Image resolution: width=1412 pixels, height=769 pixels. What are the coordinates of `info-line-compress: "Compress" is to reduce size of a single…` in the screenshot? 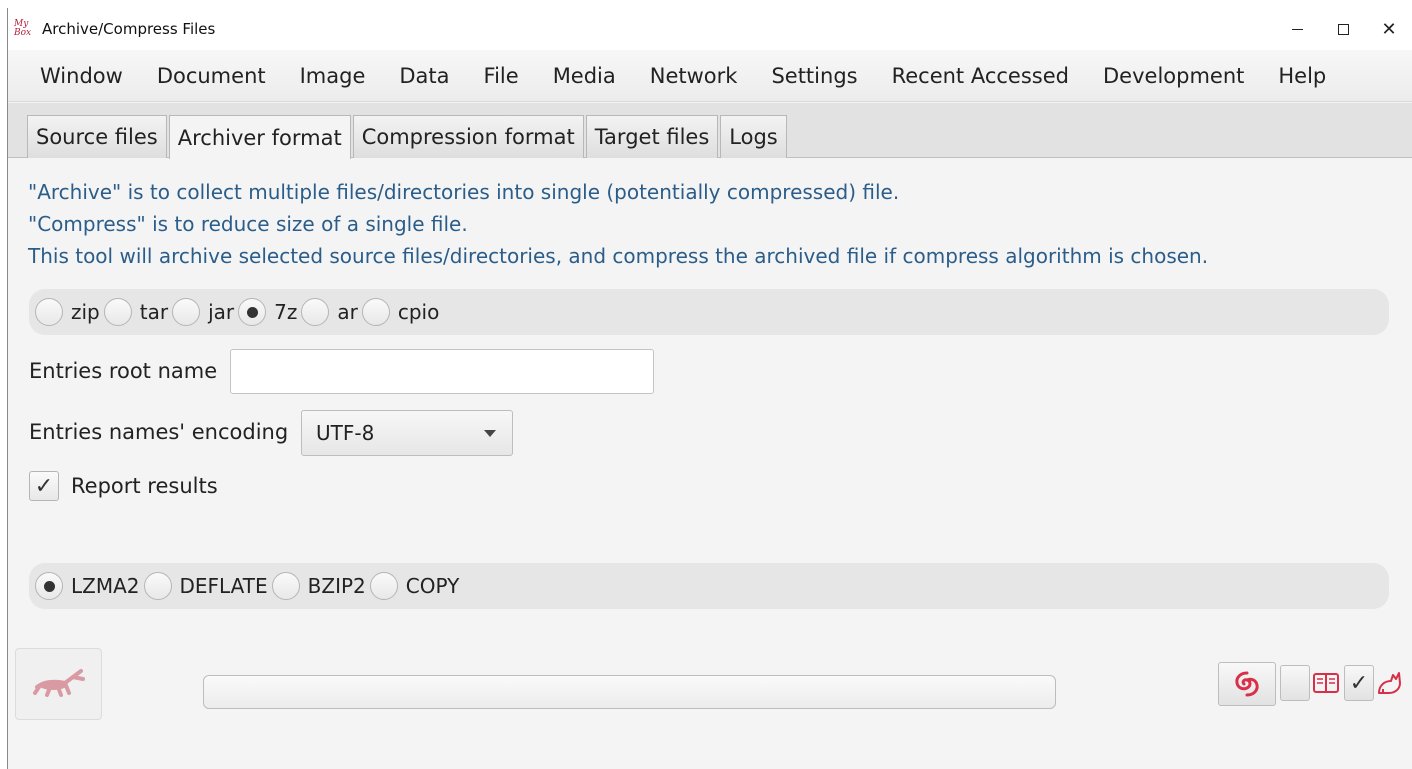 It's located at (248, 224).